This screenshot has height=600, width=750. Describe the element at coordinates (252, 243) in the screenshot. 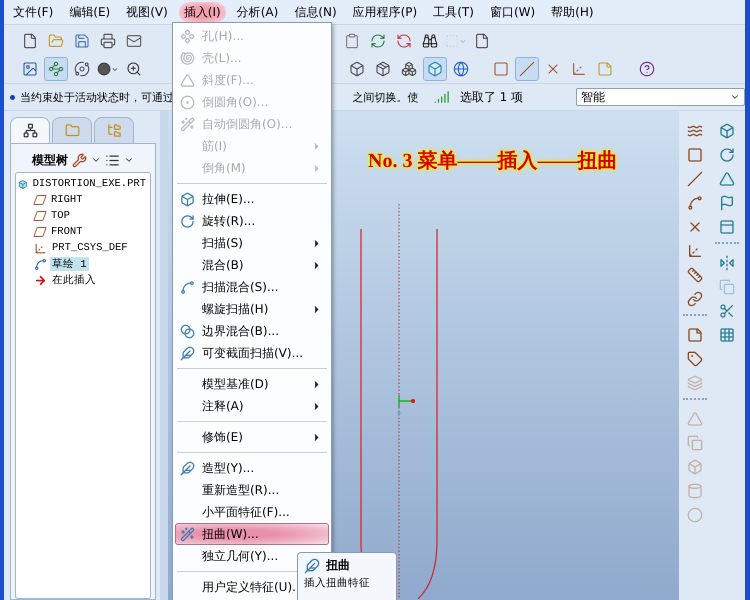

I see `menu-item: 扫描(S)` at that location.